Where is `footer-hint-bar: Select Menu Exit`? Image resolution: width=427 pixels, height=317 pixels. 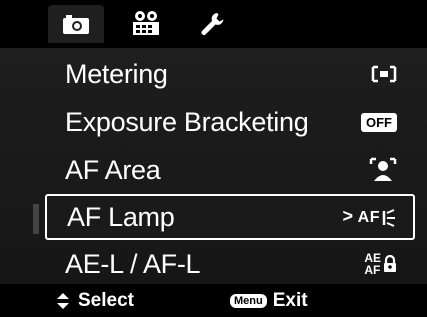 footer-hint-bar: Select Menu Exit is located at coordinates (213, 300).